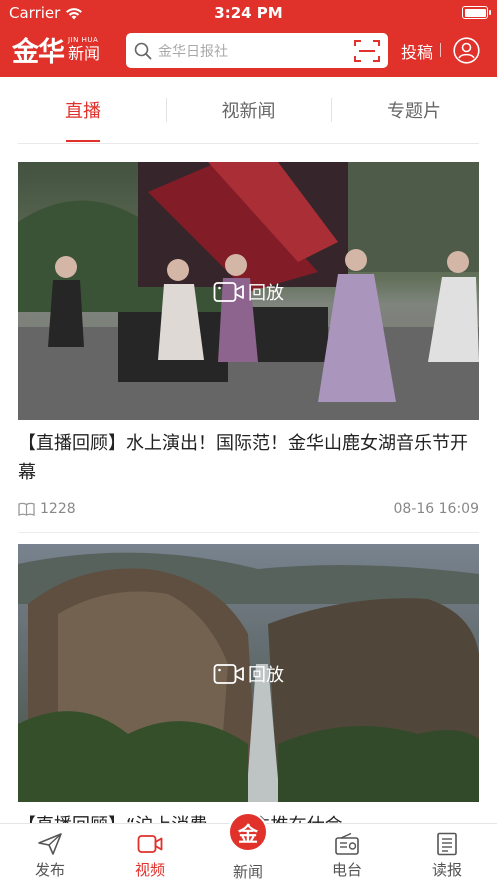 This screenshot has height=883, width=497. I want to click on tab-video-news: 视新闻, so click(248, 110).